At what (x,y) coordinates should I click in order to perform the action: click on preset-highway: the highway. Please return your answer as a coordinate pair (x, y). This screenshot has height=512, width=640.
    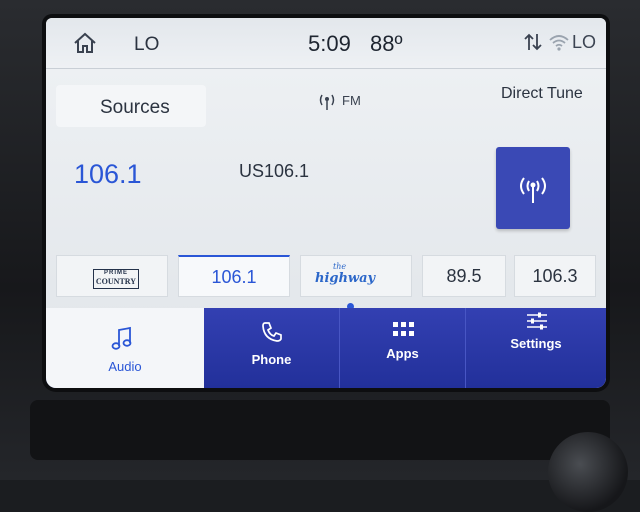
    Looking at the image, I should click on (356, 276).